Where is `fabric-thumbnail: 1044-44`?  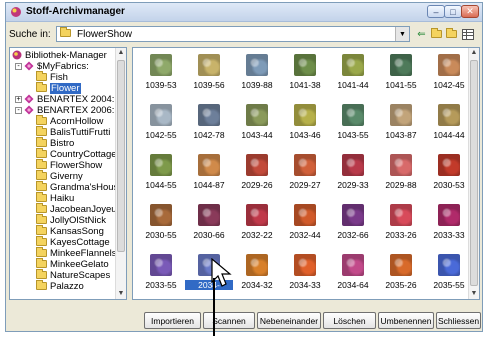
fabric-thumbnail: 1044-44 is located at coordinates (449, 126).